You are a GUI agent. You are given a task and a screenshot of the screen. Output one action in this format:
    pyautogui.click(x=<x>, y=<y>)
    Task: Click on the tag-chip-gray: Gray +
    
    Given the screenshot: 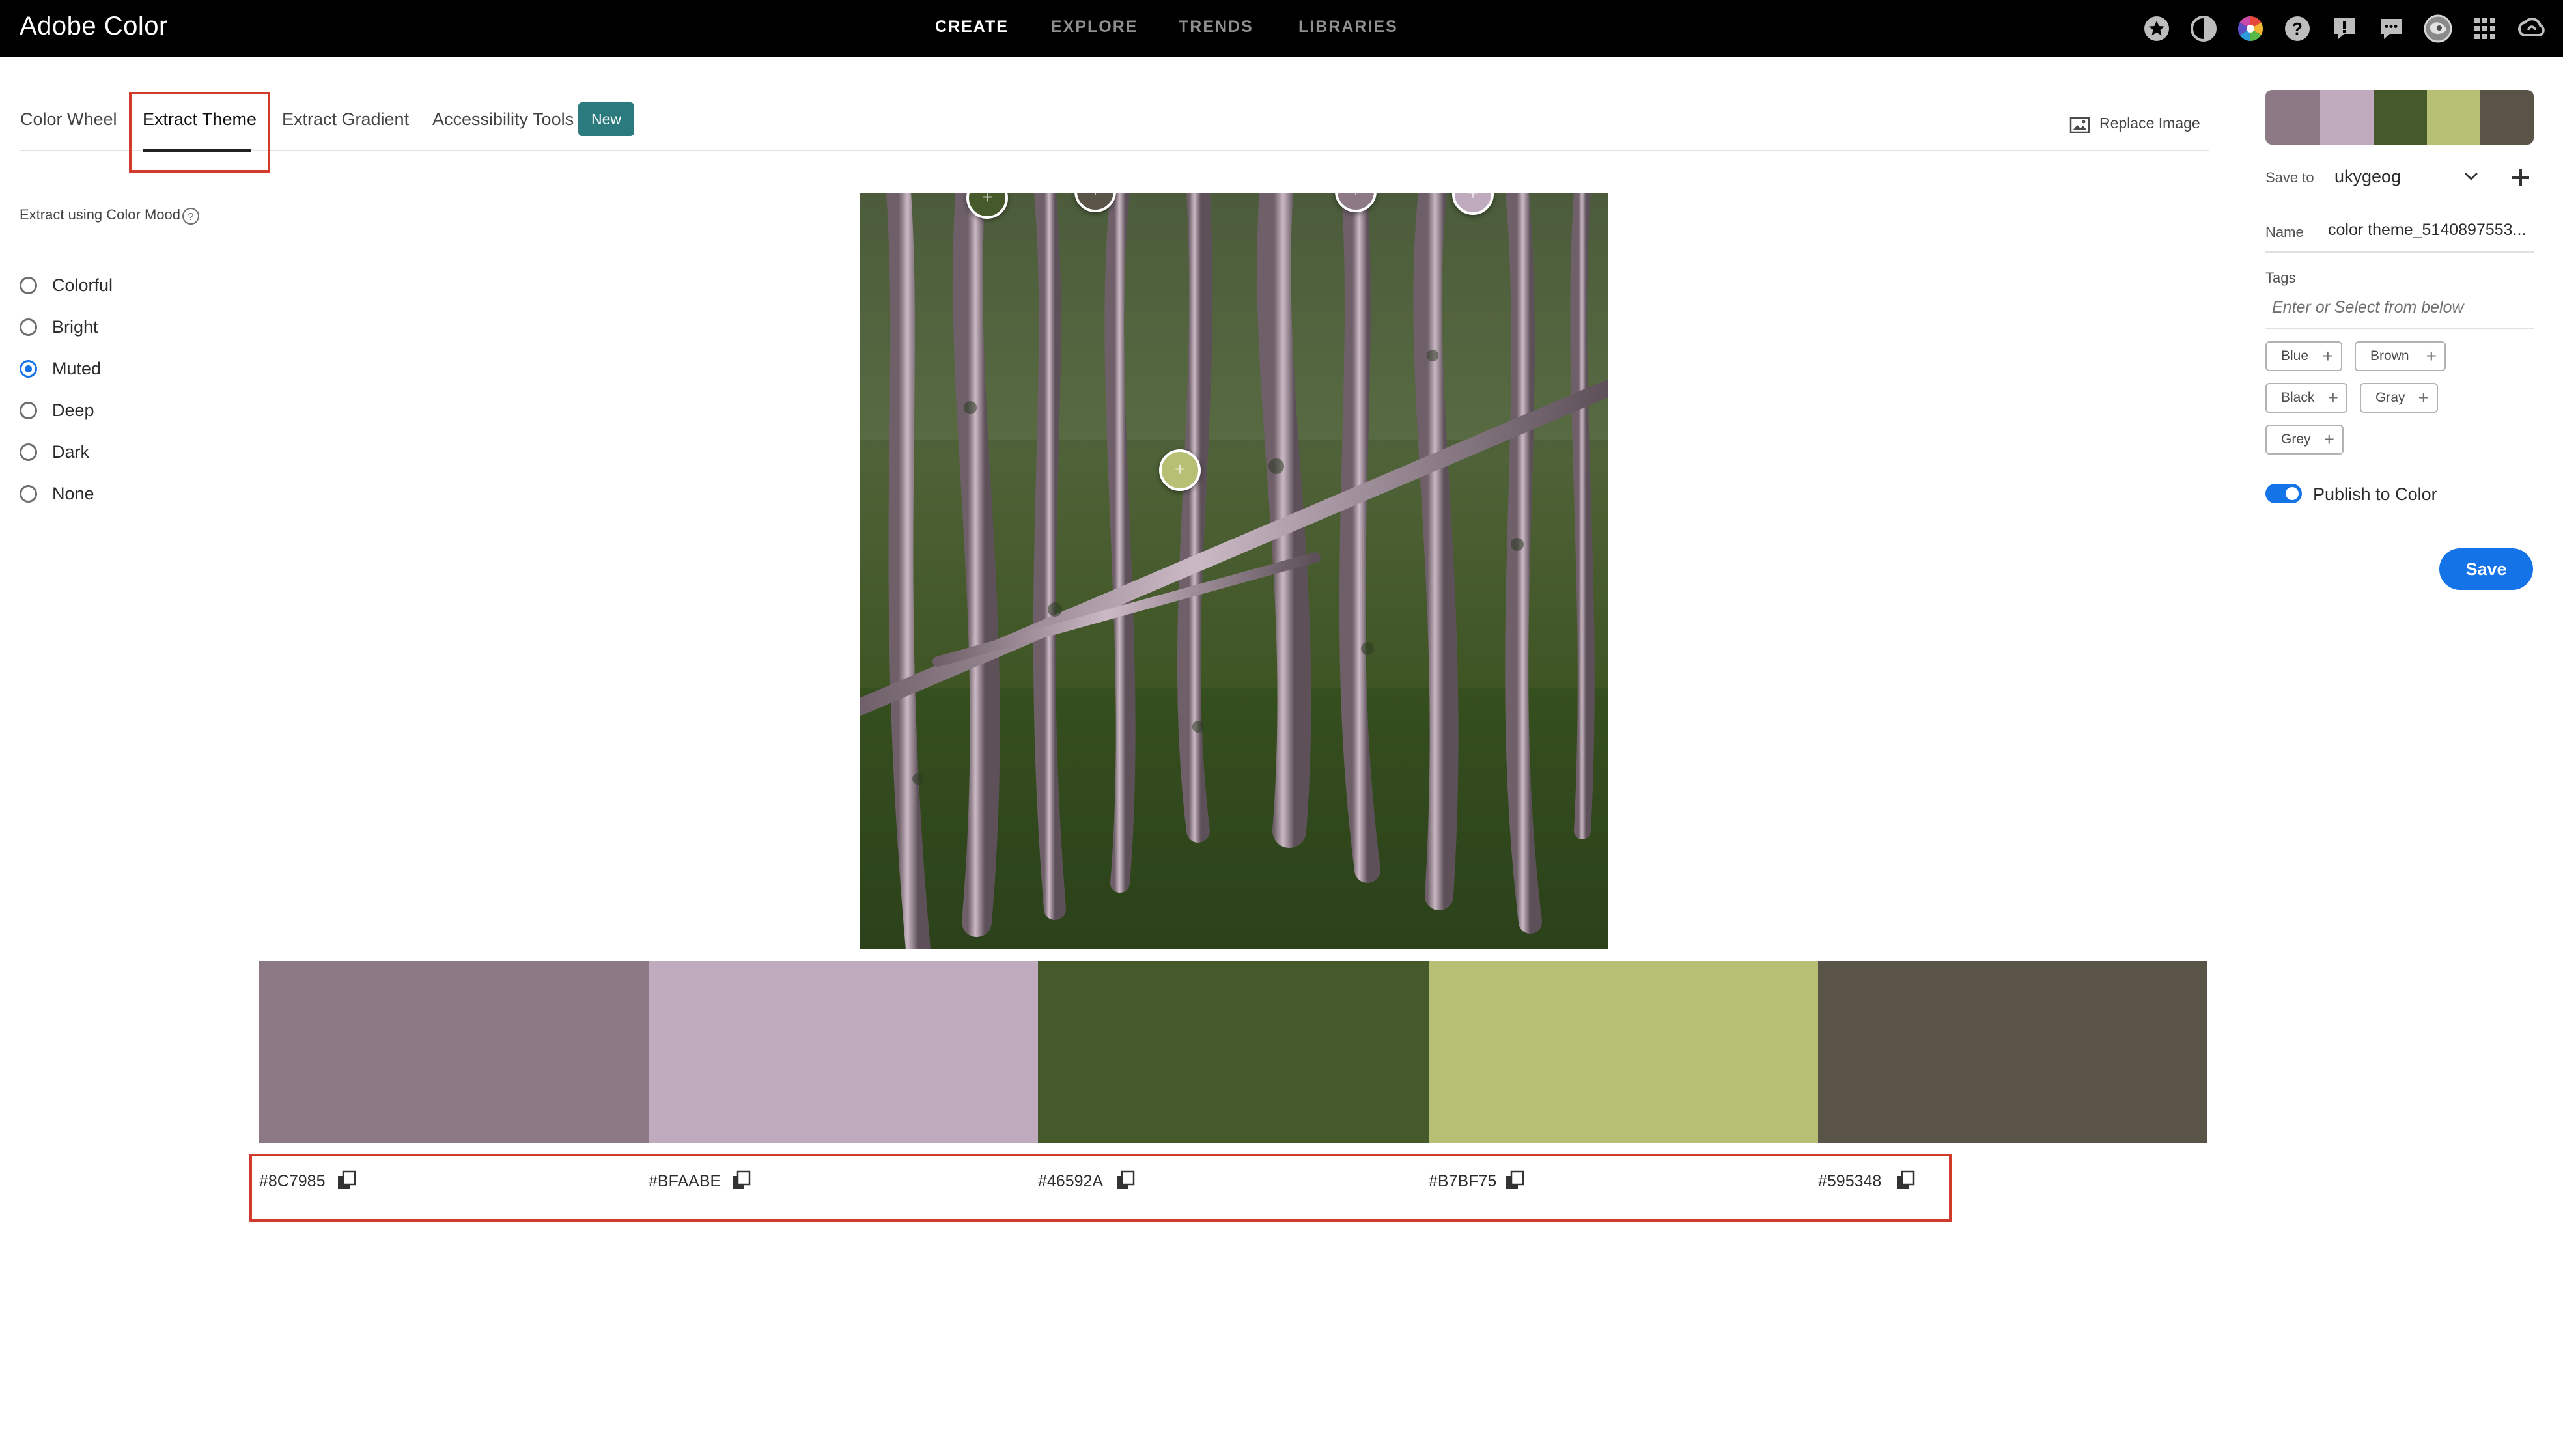 What is the action you would take?
    pyautogui.click(x=2399, y=398)
    